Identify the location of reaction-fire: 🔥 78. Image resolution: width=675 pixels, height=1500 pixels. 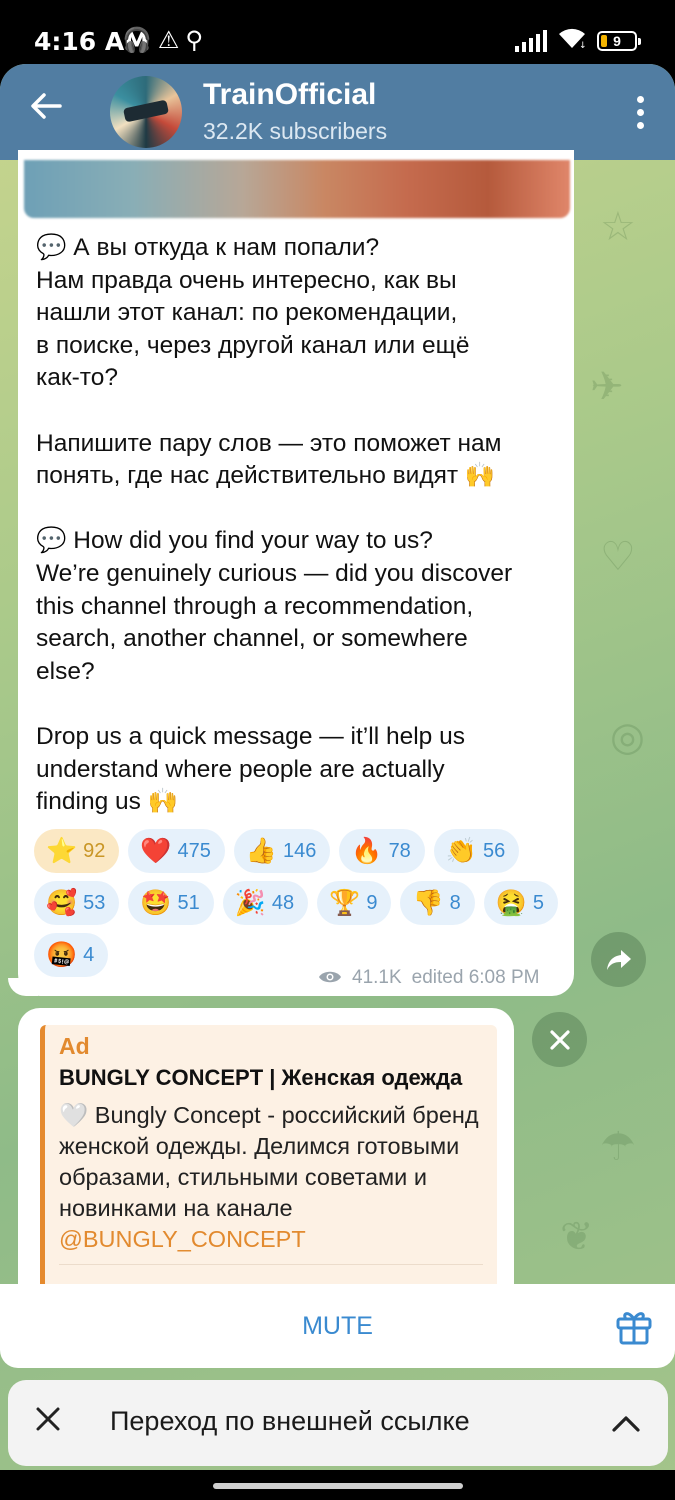
(382, 851).